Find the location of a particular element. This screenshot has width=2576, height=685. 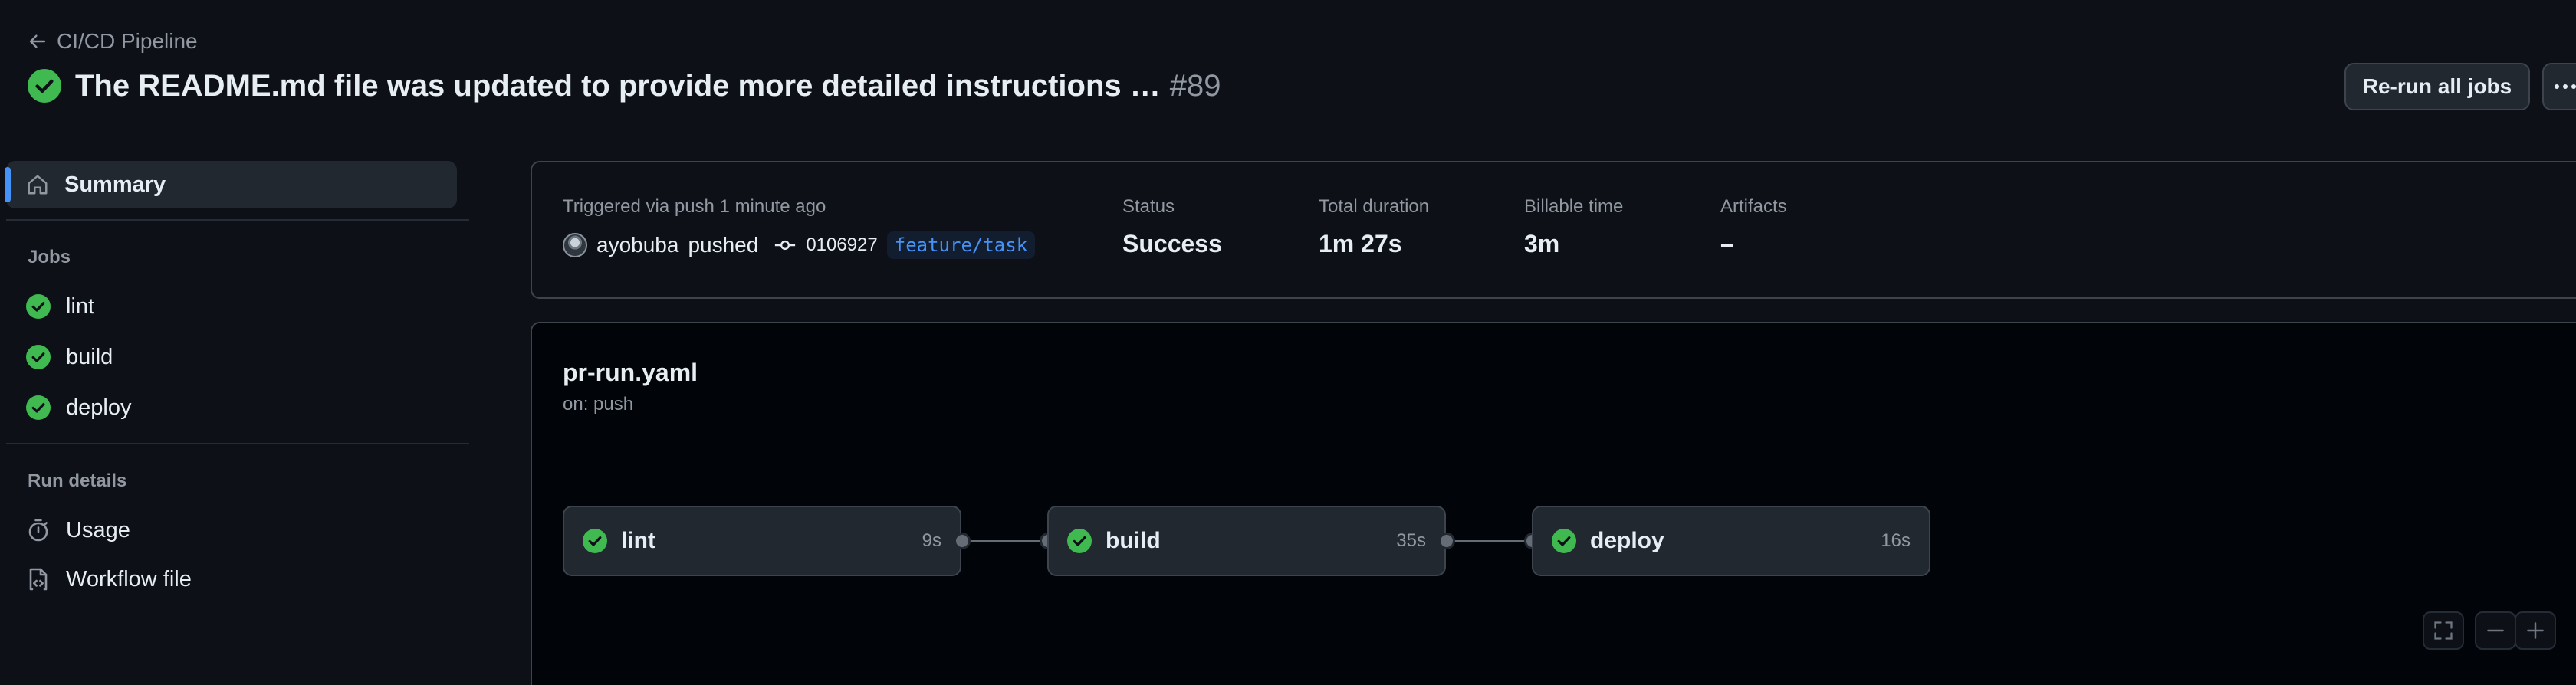

zoom-in-button is located at coordinates (2536, 630).